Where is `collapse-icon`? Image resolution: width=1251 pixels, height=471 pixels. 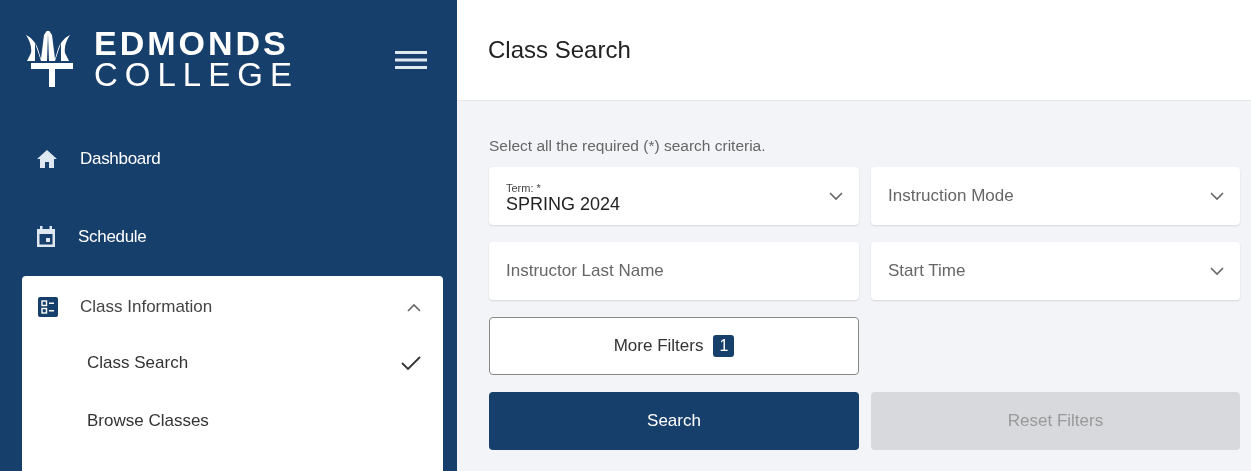
collapse-icon is located at coordinates (414, 307).